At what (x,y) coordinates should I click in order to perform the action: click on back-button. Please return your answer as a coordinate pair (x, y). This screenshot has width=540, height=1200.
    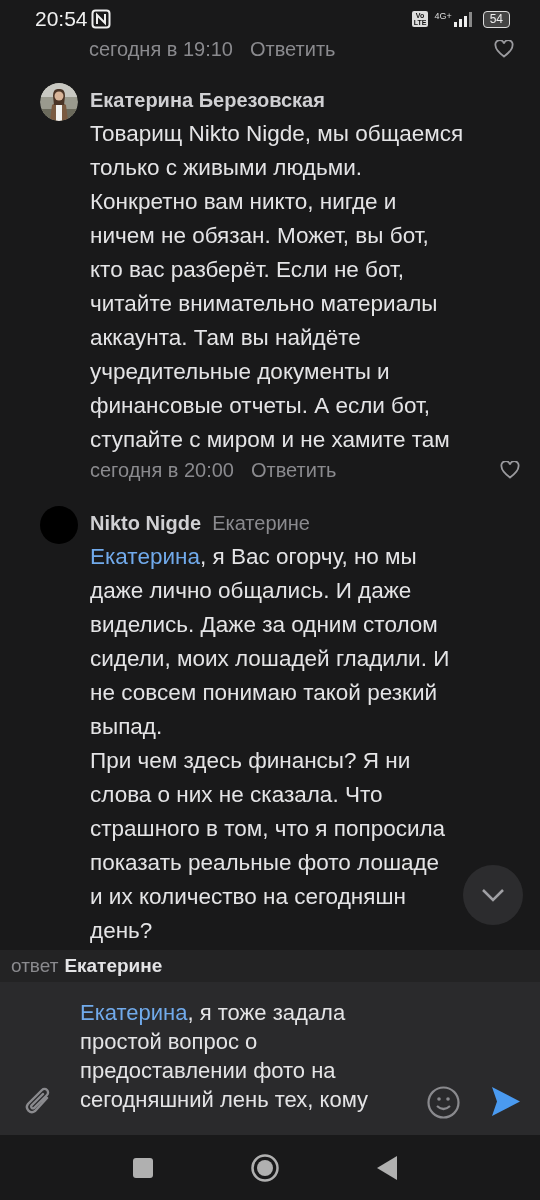
    Looking at the image, I should click on (387, 1167).